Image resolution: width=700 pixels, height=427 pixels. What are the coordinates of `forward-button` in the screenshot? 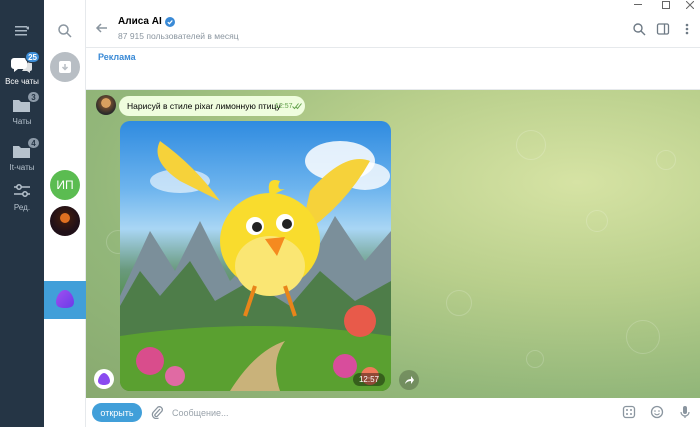 It's located at (409, 380).